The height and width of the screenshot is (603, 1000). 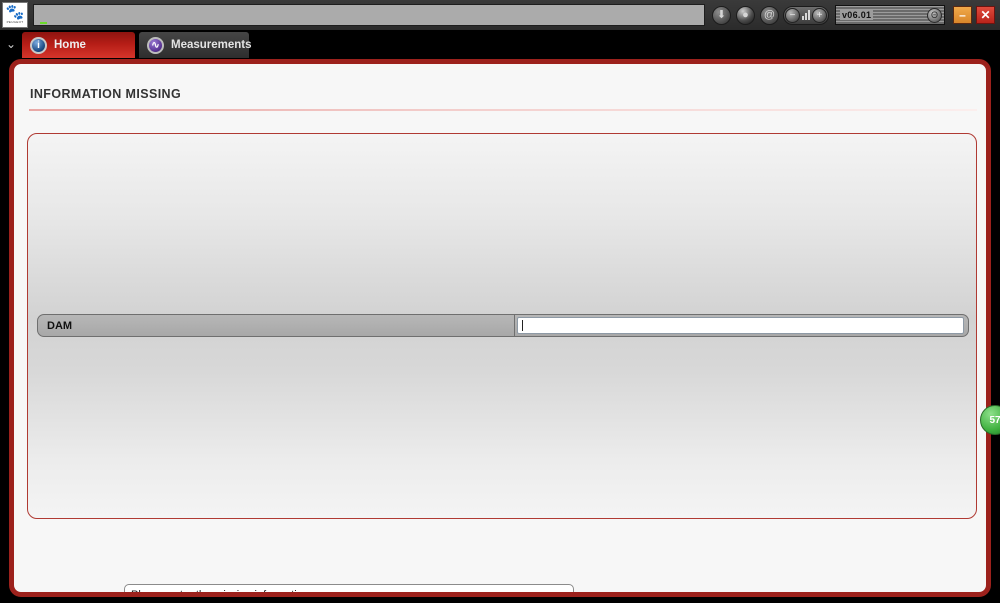 I want to click on address-input, so click(x=369, y=15).